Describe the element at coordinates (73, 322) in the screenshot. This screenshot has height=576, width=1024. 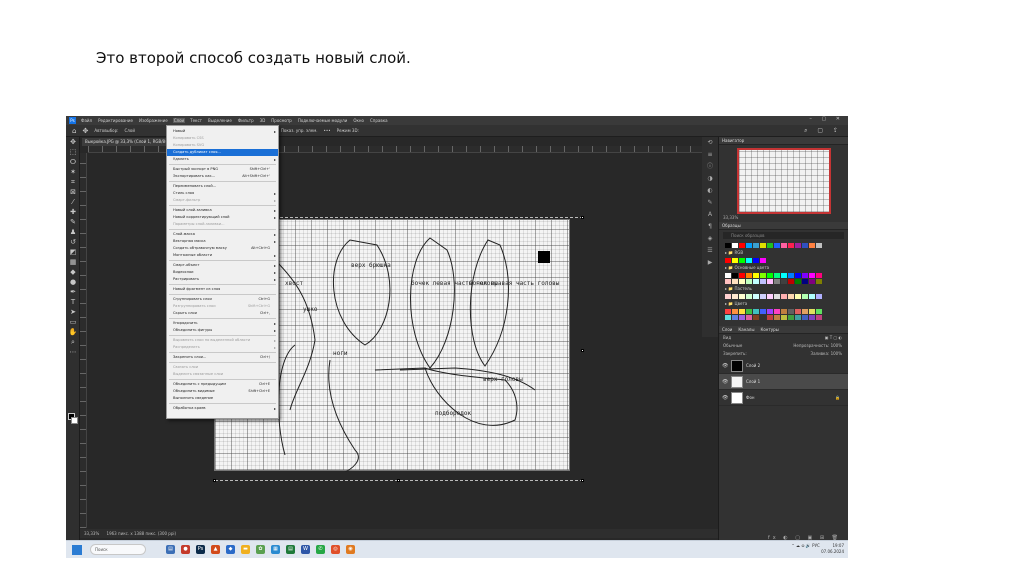
I see `shape-tool-icon: ▭` at that location.